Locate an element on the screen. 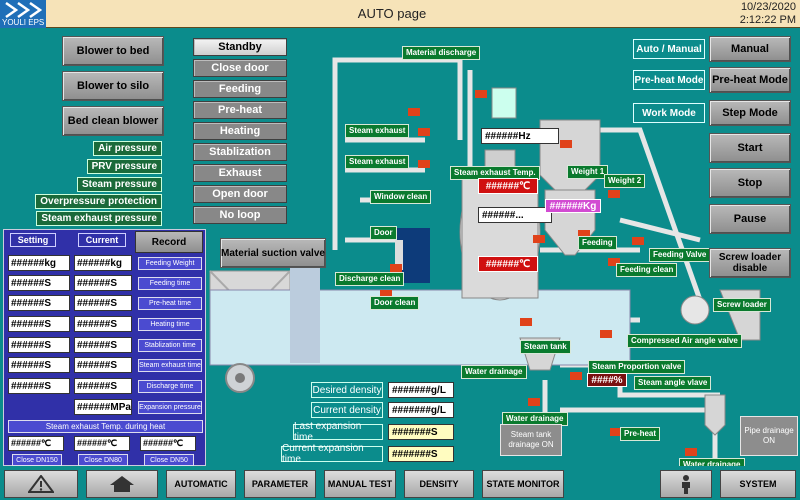 The image size is (800, 500). weight-readout: ######Kg is located at coordinates (573, 206).